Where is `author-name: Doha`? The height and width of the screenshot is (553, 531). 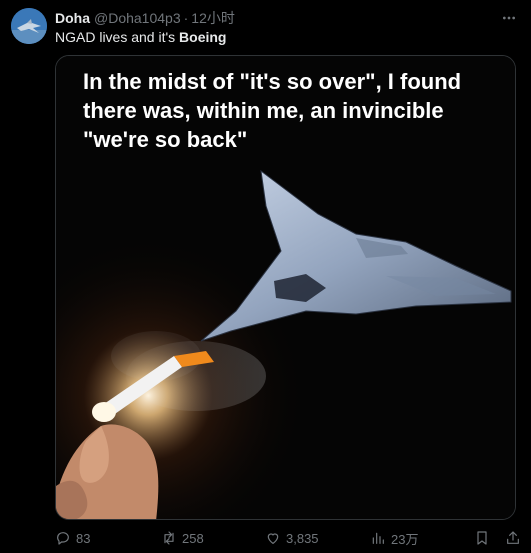 author-name: Doha is located at coordinates (72, 18).